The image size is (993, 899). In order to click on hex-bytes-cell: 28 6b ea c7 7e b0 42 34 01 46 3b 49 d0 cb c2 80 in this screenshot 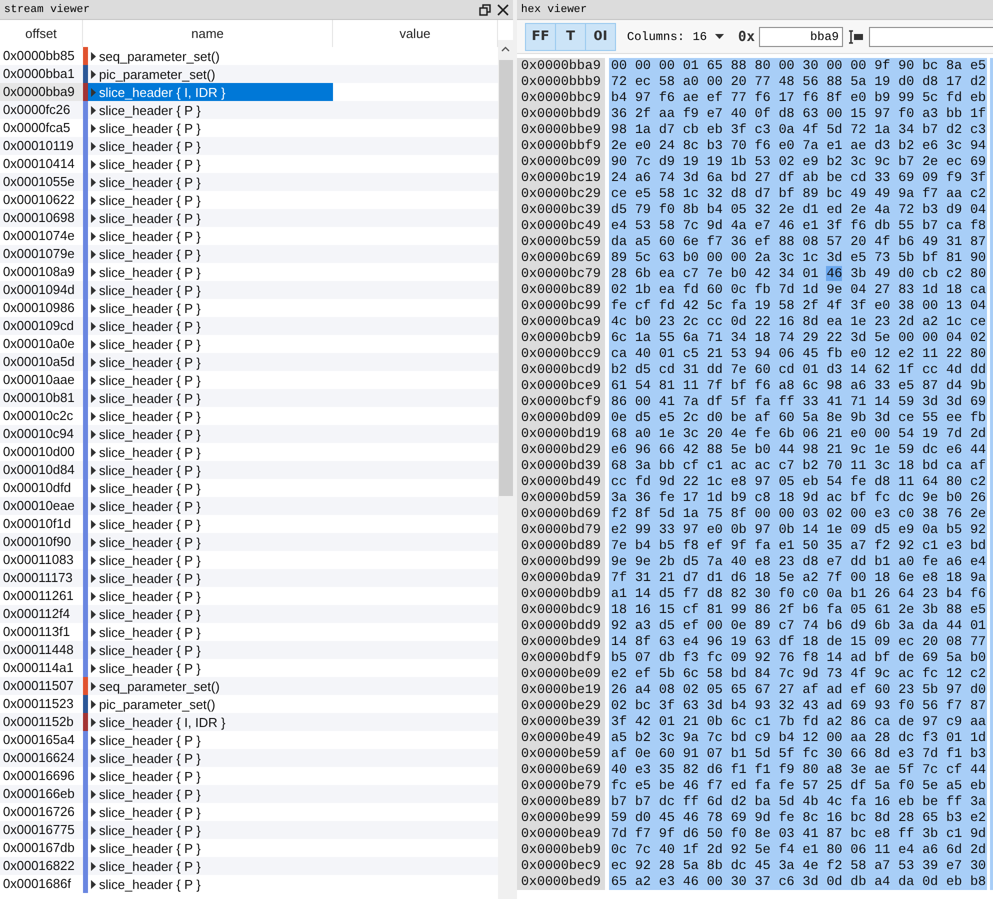, I will do `click(798, 274)`.